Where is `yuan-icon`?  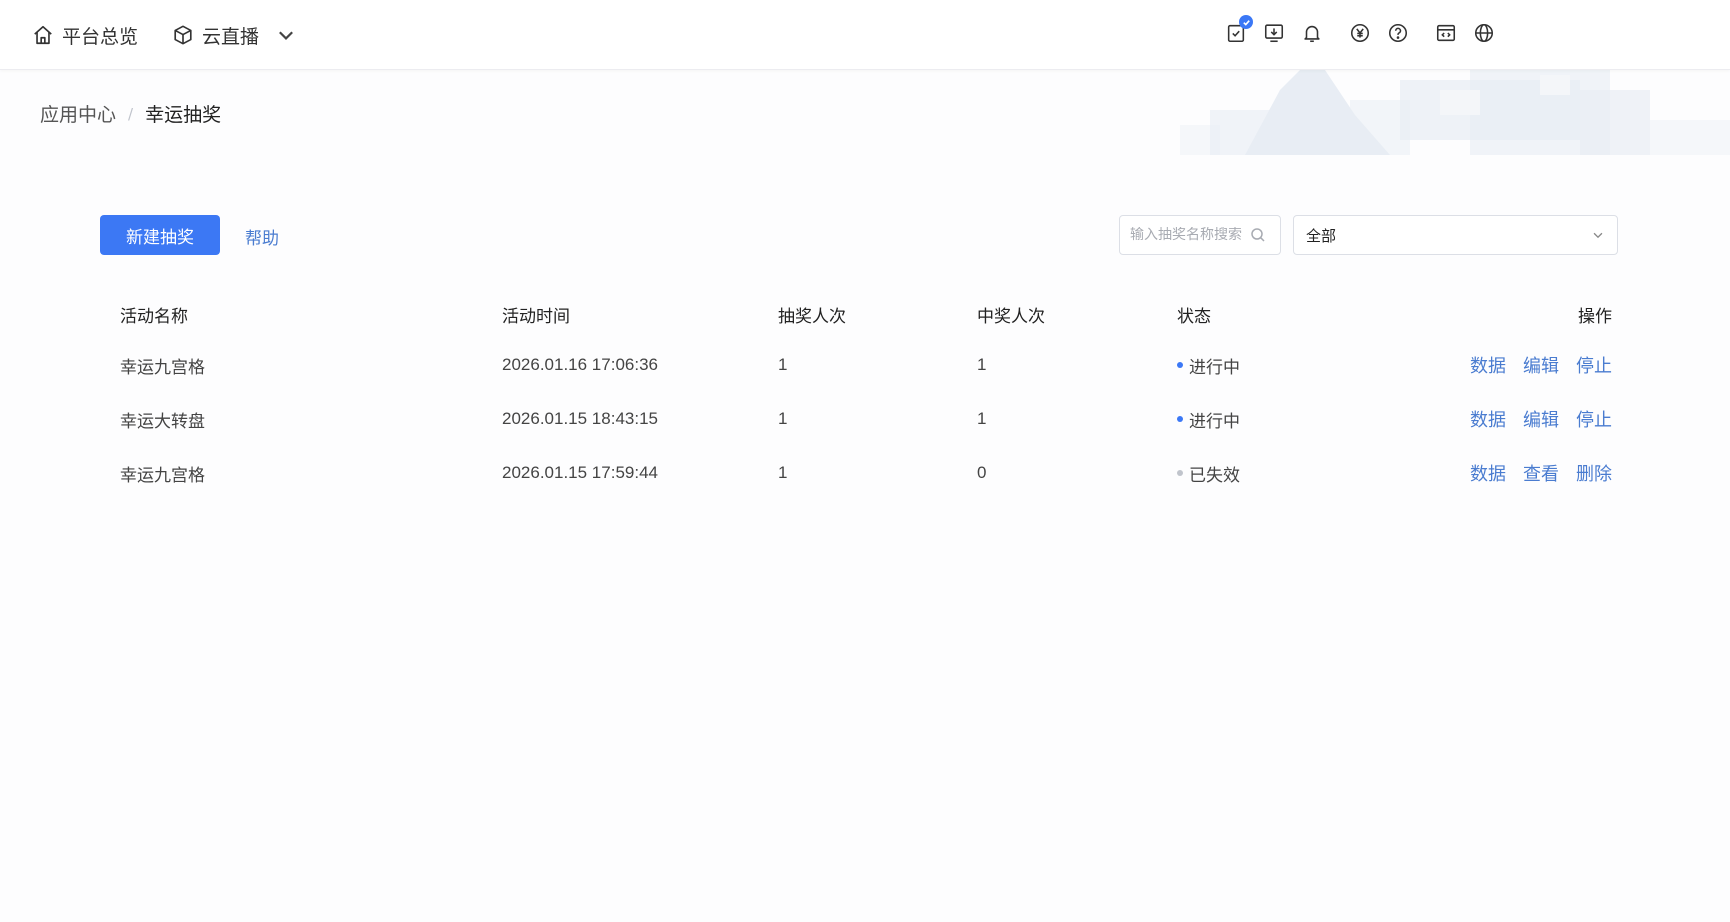
yuan-icon is located at coordinates (1360, 33).